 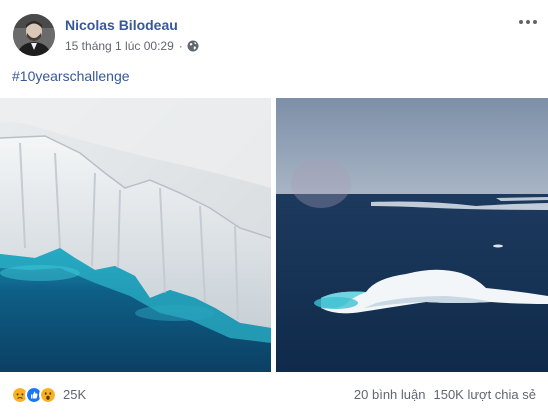 What do you see at coordinates (390, 395) in the screenshot?
I see `comments-count: 20 bình luận` at bounding box center [390, 395].